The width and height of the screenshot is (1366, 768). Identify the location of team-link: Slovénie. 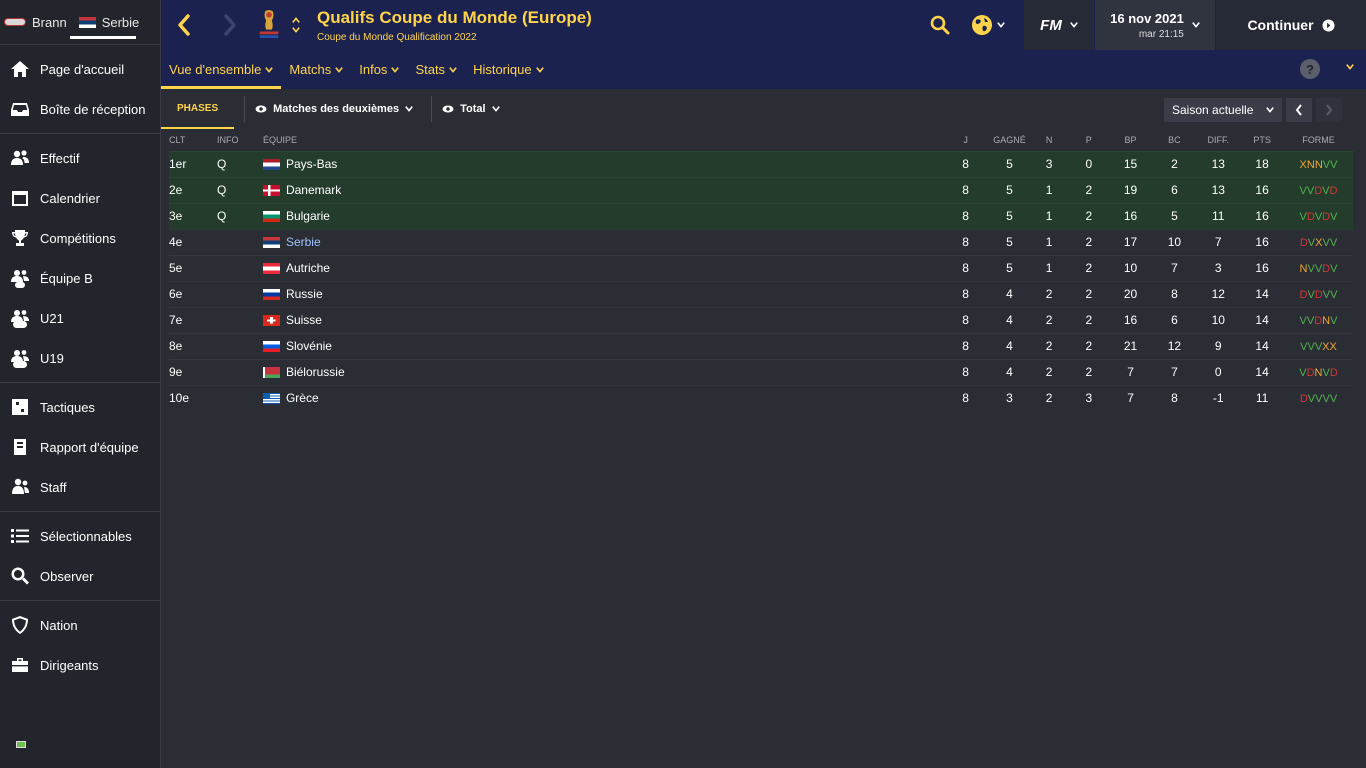
(602, 346).